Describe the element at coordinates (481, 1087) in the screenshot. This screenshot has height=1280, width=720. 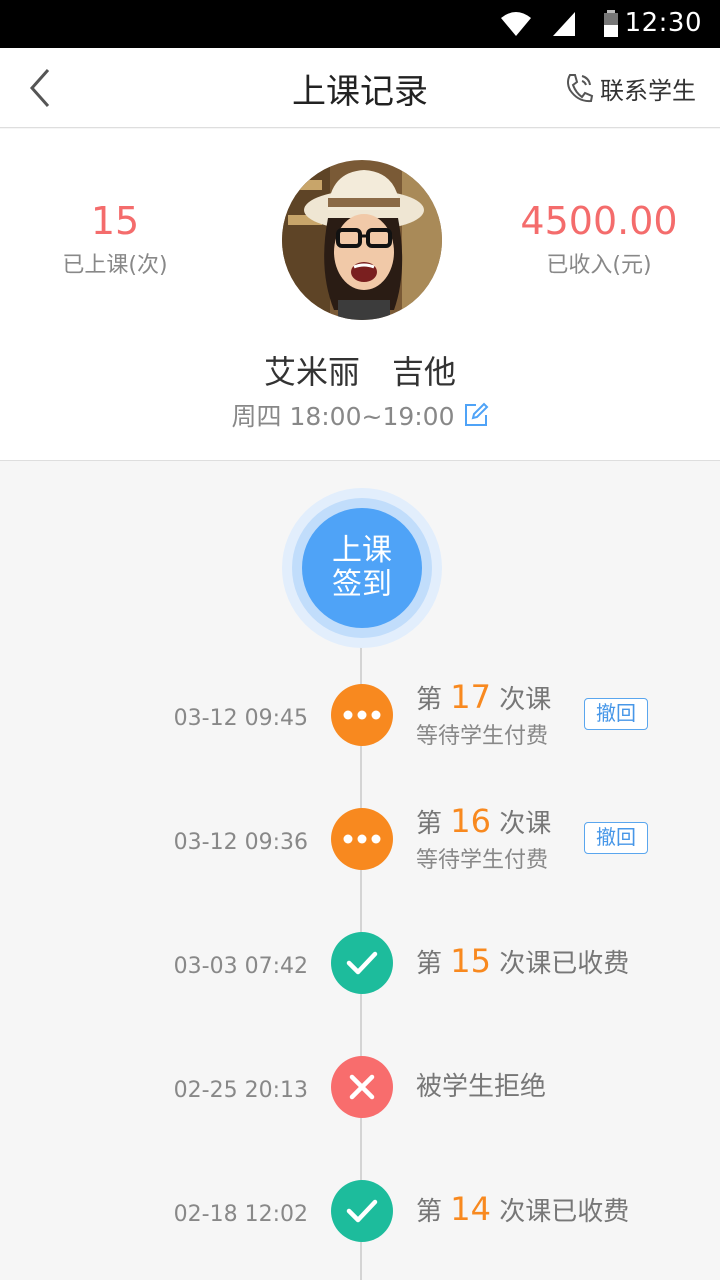
I see `record-title: 被学生拒绝` at that location.